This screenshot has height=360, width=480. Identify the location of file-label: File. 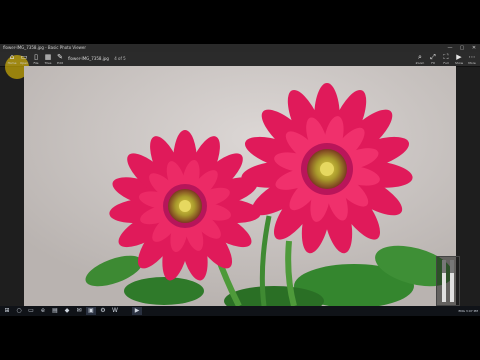
(36, 63).